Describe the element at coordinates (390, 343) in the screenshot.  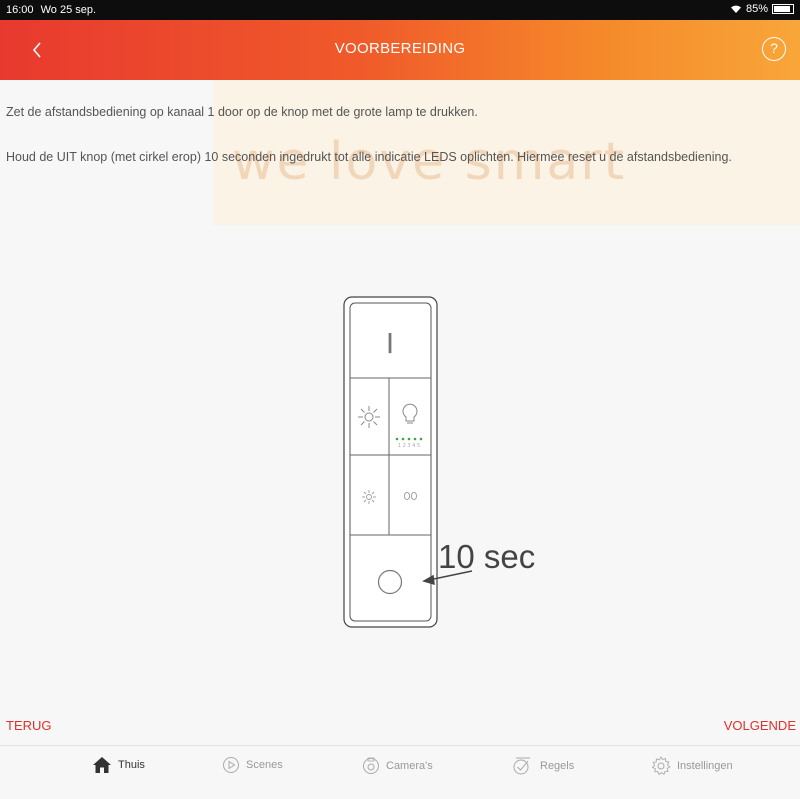
I see `on-symbol: I` at that location.